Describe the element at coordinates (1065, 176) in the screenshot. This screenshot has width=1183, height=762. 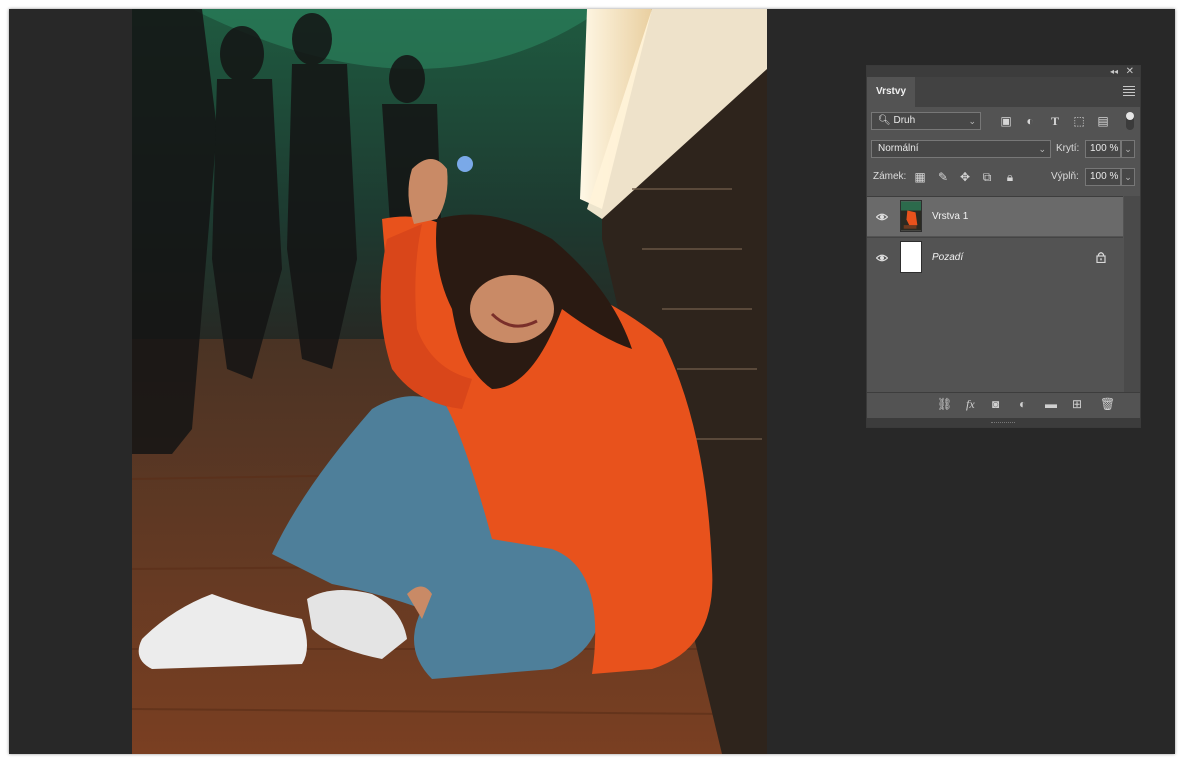
I see `fill-label: Výplň:` at that location.